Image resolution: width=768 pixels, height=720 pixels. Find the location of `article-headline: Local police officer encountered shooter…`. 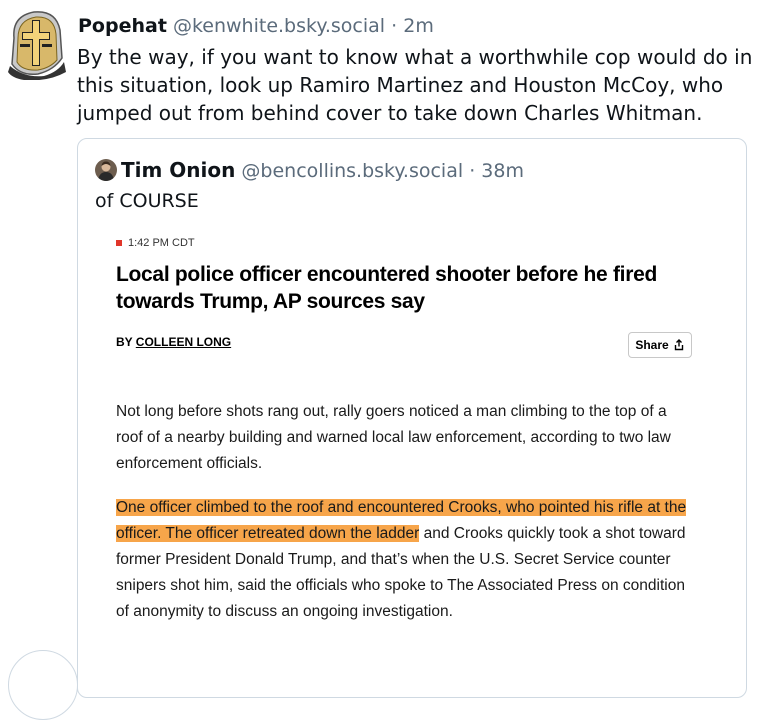

article-headline: Local police officer encountered shooter… is located at coordinates (386, 288).